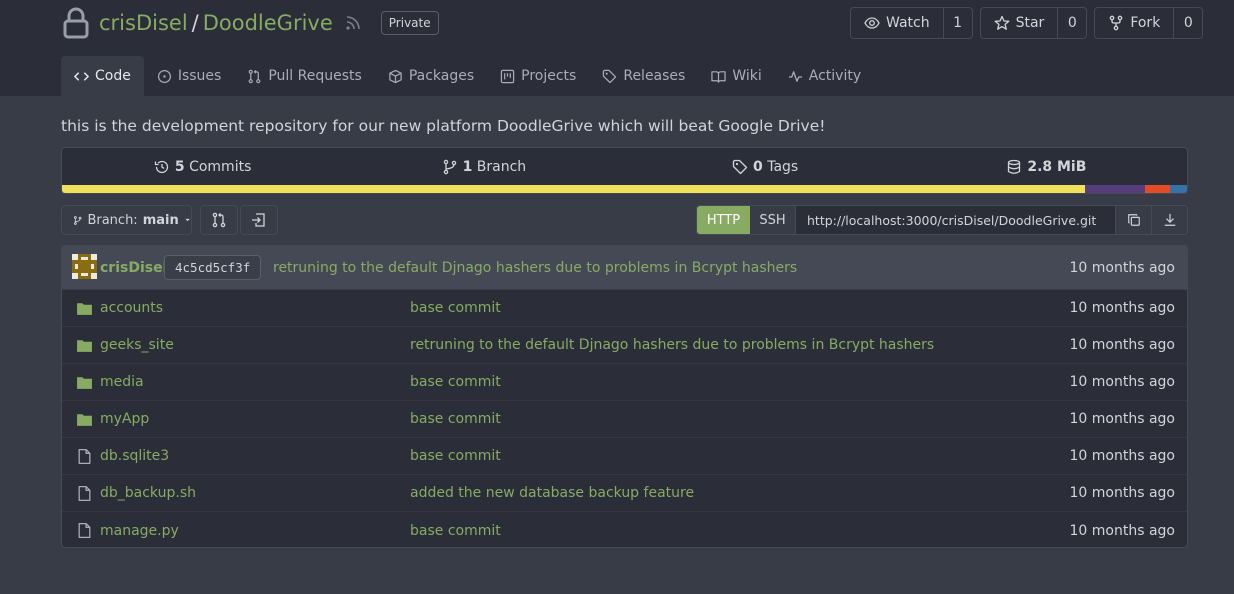 Image resolution: width=1234 pixels, height=594 pixels. What do you see at coordinates (908, 23) in the screenshot?
I see `watch-label: Watch` at bounding box center [908, 23].